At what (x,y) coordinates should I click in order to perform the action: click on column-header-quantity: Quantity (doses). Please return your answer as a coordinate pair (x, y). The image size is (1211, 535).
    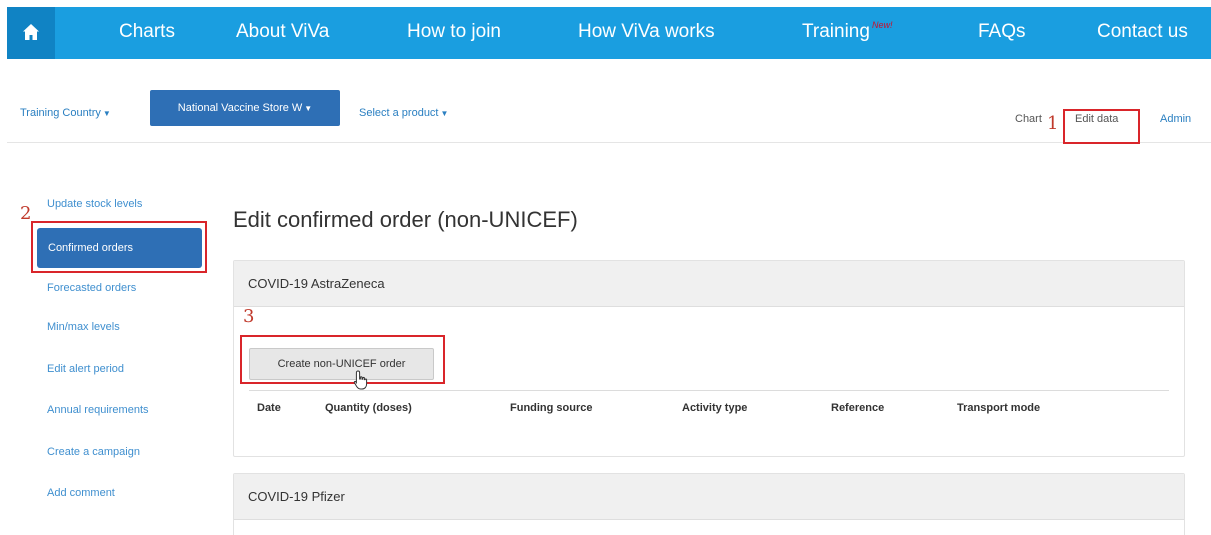
    Looking at the image, I should click on (368, 408).